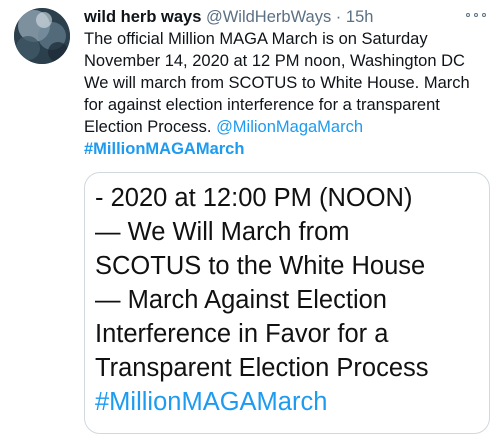 This screenshot has width=500, height=434. Describe the element at coordinates (289, 149) in the screenshot. I see `hashtag-link: #MillionMAGAMarch` at that location.